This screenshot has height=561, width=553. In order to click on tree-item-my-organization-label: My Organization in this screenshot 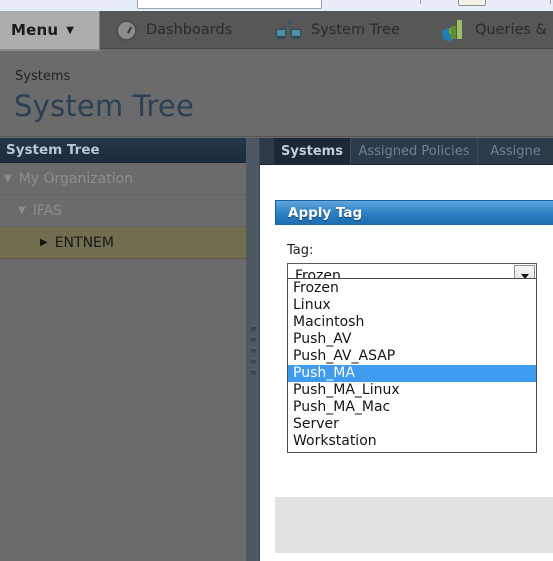, I will do `click(76, 178)`.